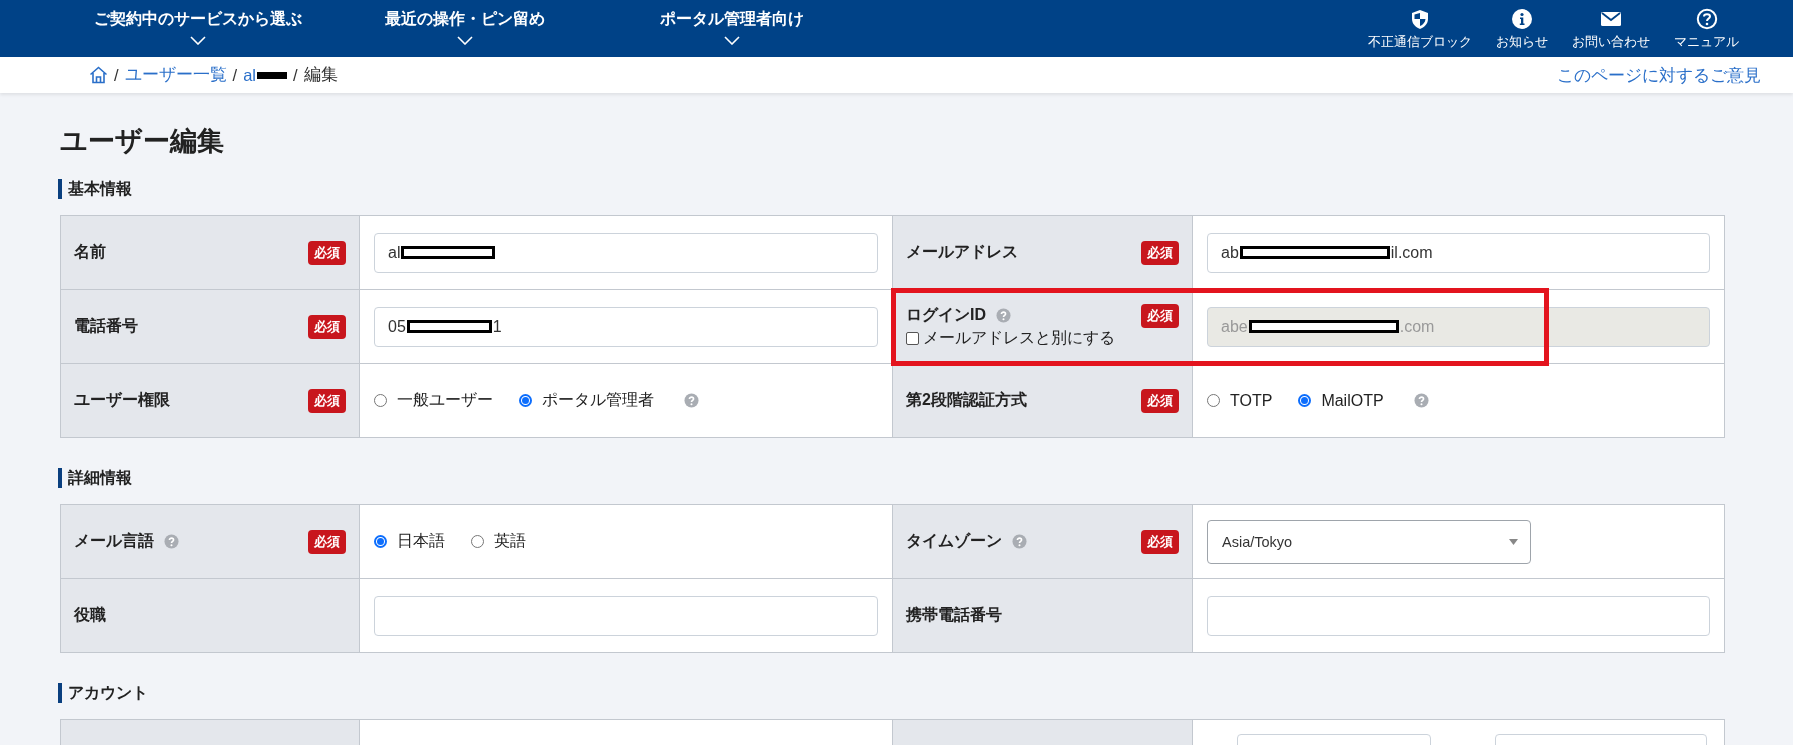 This screenshot has width=1793, height=745. Describe the element at coordinates (1513, 541) in the screenshot. I see `caret-icon` at that location.